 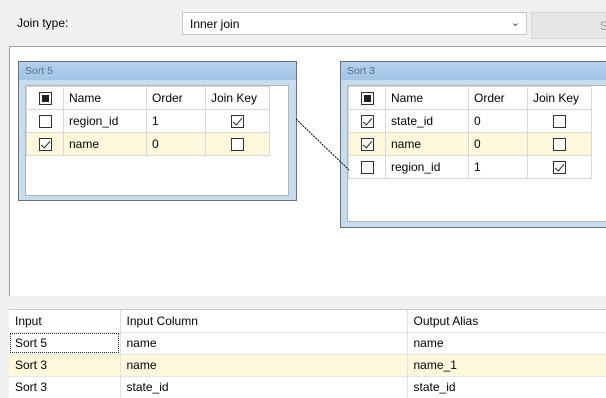 I want to click on left-select-all, so click(x=45, y=98).